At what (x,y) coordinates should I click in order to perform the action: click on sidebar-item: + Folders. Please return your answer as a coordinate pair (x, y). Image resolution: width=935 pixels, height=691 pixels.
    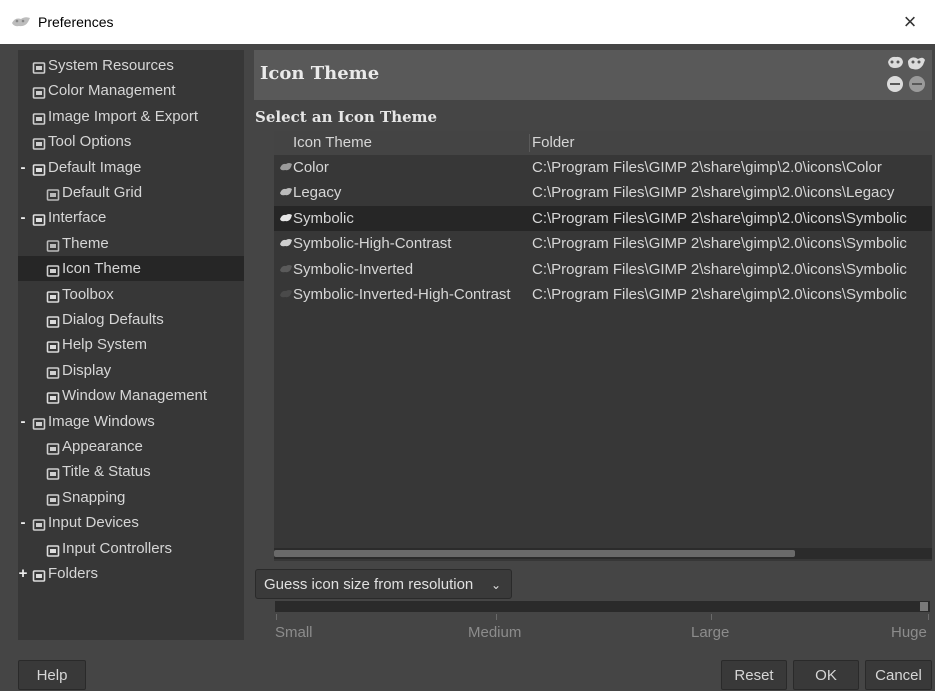
    Looking at the image, I should click on (131, 573).